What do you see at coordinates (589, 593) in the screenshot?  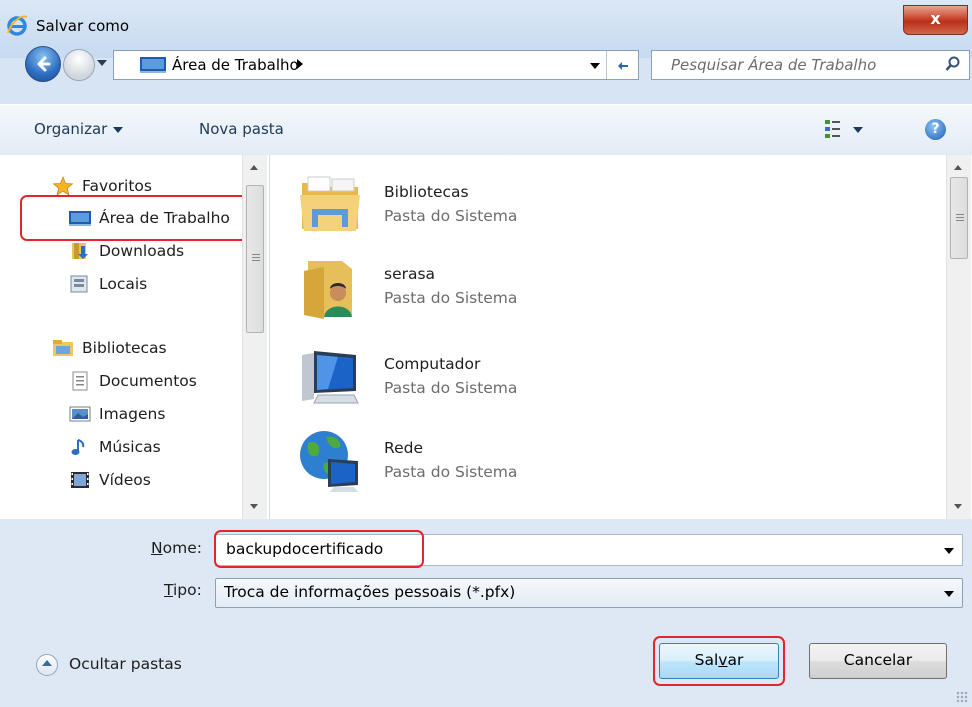 I see `filetype-select: Troca de informações pessoais (*.pfx)` at bounding box center [589, 593].